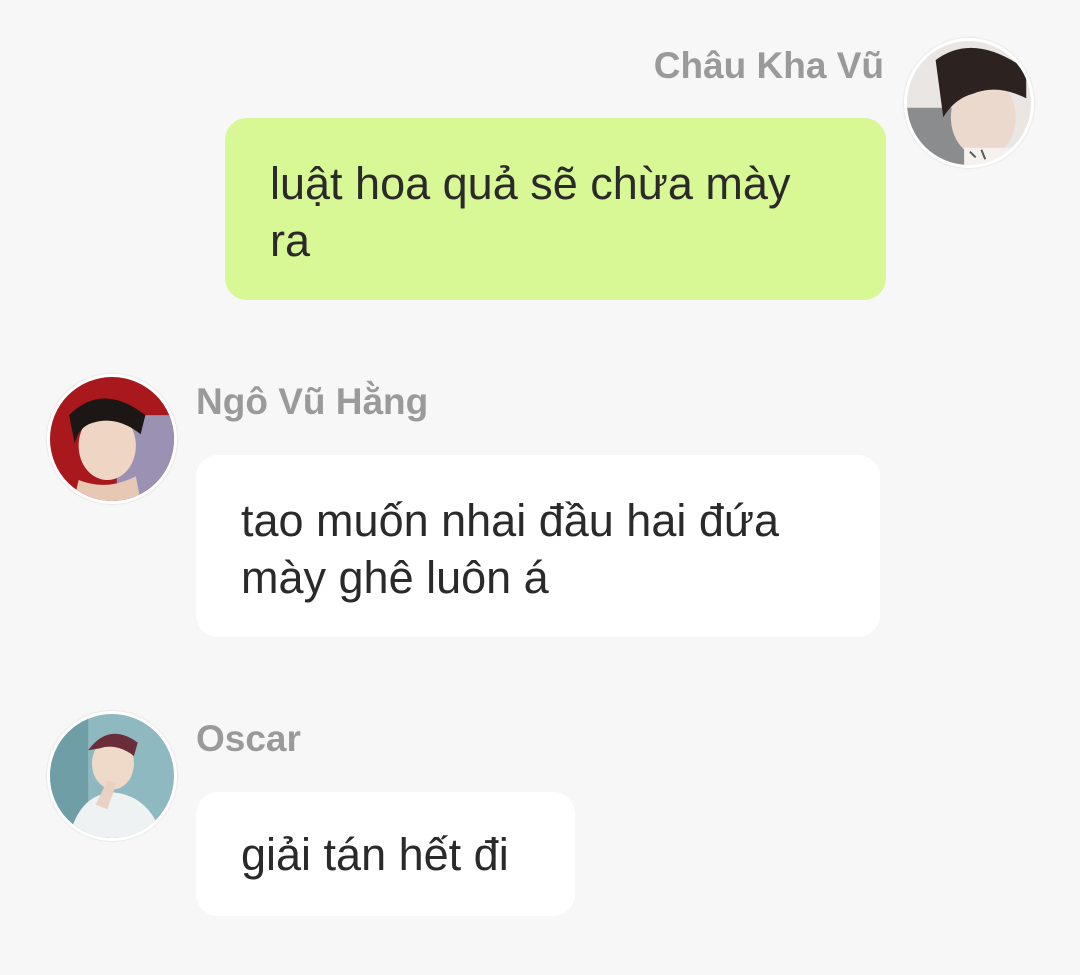  I want to click on message-bubble: tao muốn nhai đầu hai đứa mày ghê luôn á, so click(538, 546).